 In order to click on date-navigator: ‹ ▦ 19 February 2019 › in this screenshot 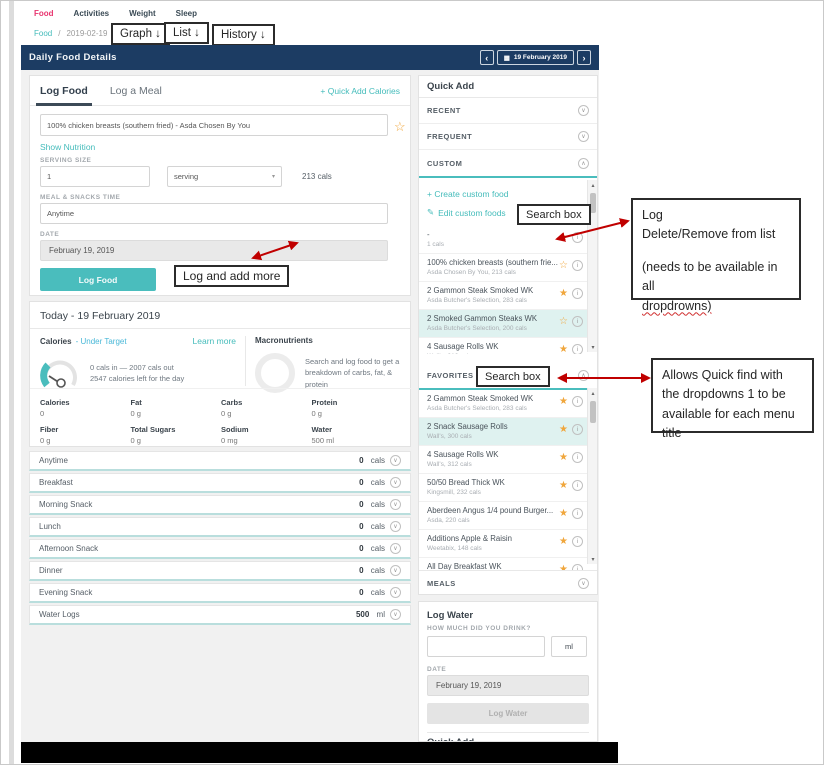, I will do `click(535, 57)`.